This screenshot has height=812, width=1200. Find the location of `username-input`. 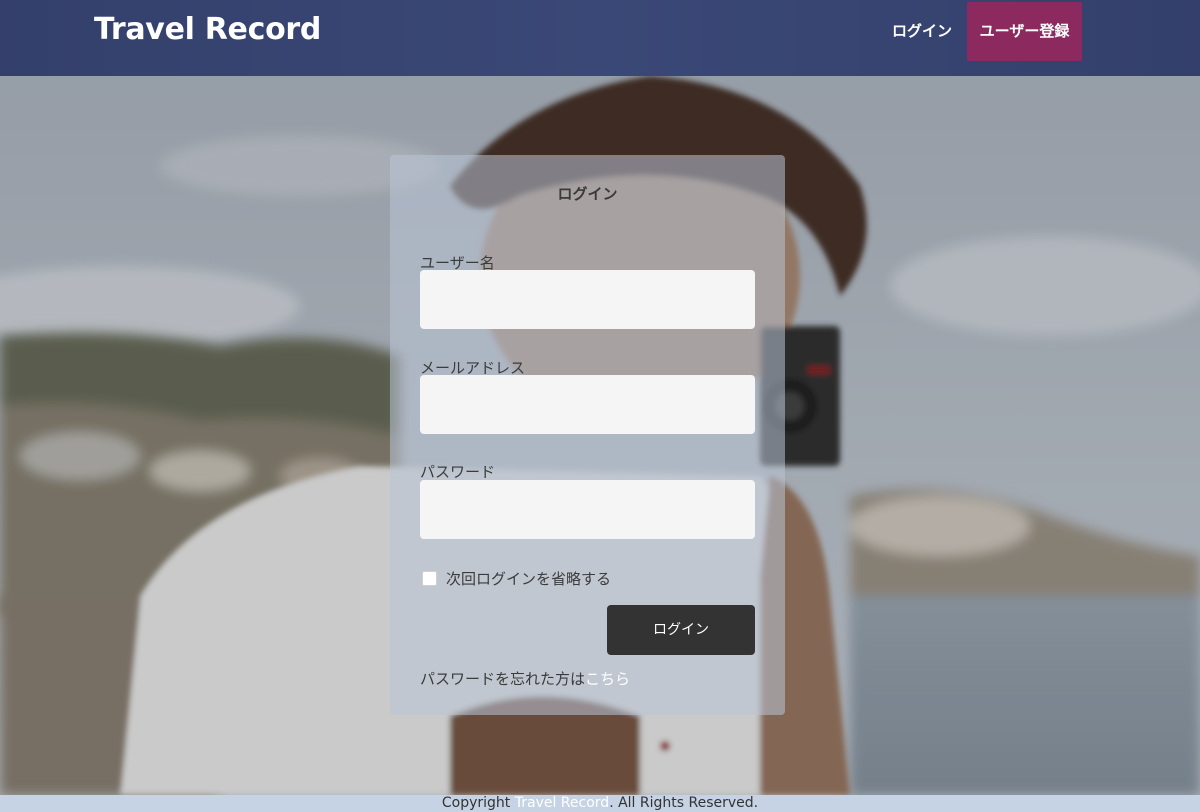

username-input is located at coordinates (587, 299).